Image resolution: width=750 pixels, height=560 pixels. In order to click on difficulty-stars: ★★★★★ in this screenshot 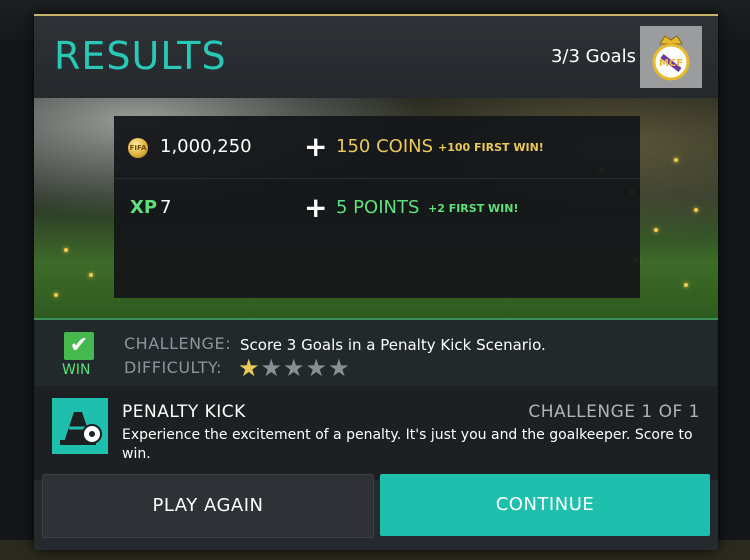, I will do `click(294, 368)`.